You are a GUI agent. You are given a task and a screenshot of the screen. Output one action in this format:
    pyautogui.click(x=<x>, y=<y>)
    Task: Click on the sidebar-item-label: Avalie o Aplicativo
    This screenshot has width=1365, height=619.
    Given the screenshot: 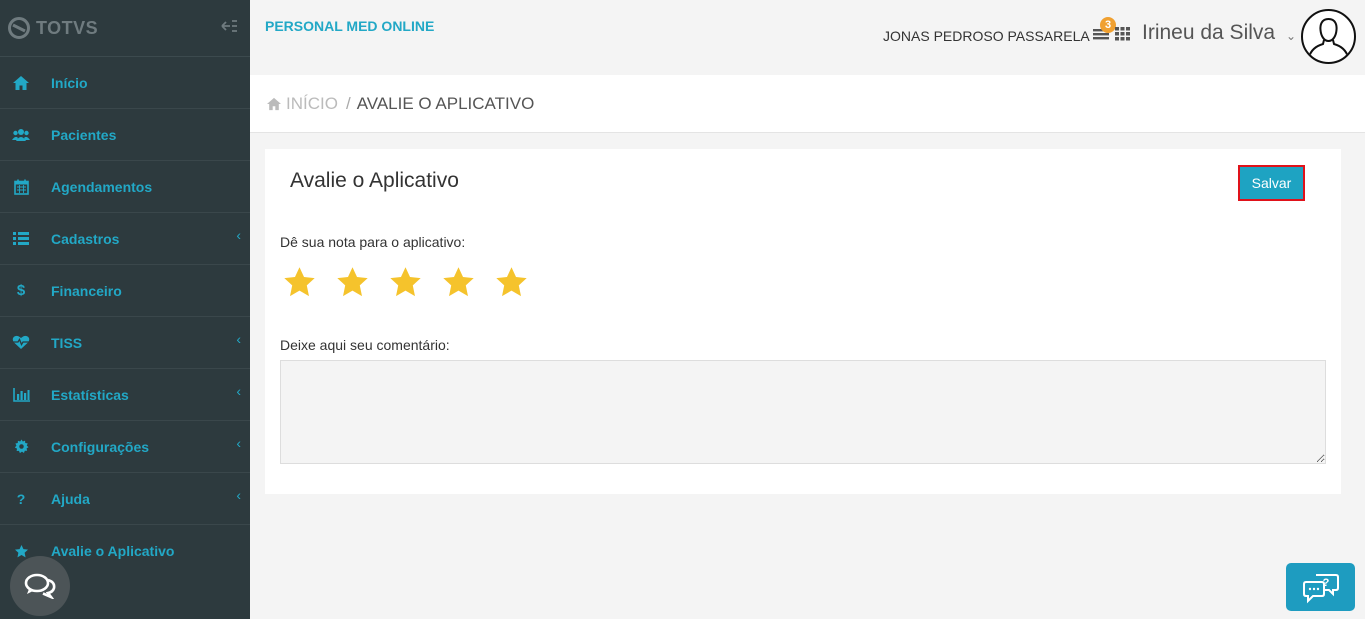 What is the action you would take?
    pyautogui.click(x=113, y=551)
    